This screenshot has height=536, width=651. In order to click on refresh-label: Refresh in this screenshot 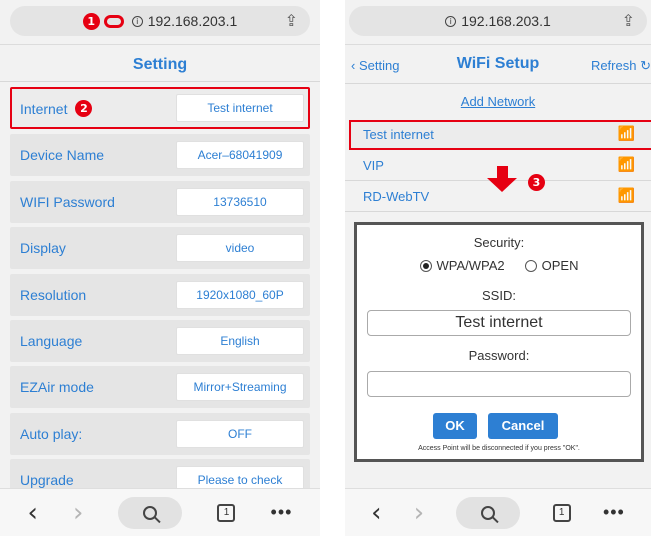, I will do `click(613, 65)`.